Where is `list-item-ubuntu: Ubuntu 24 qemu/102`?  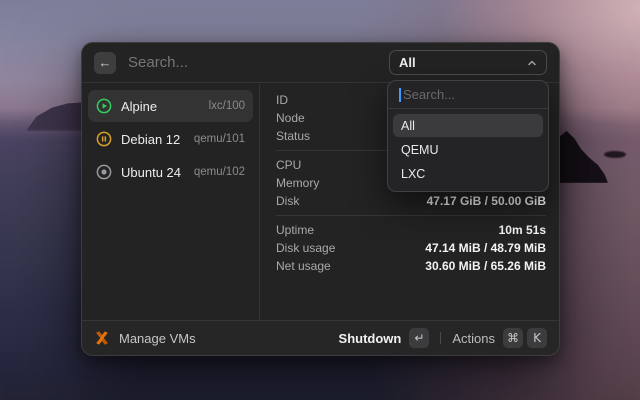
list-item-ubuntu: Ubuntu 24 qemu/102 is located at coordinates (170, 172).